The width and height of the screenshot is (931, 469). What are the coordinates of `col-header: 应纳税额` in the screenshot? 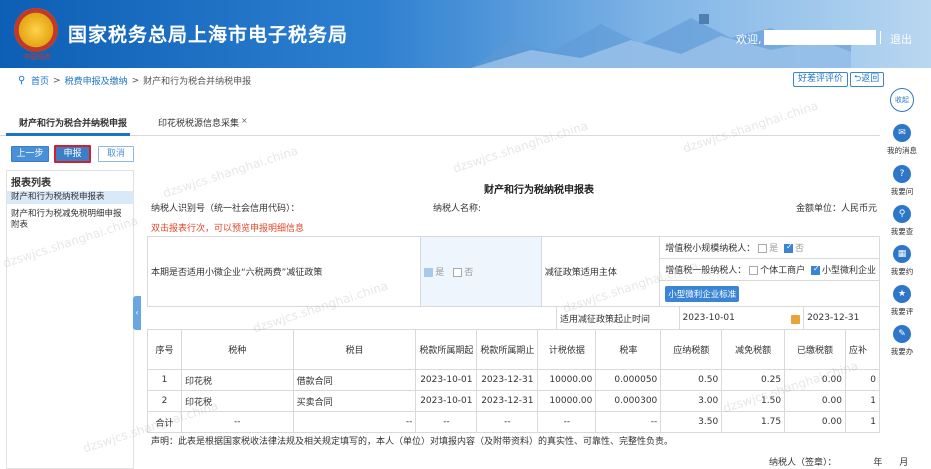 It's located at (691, 349).